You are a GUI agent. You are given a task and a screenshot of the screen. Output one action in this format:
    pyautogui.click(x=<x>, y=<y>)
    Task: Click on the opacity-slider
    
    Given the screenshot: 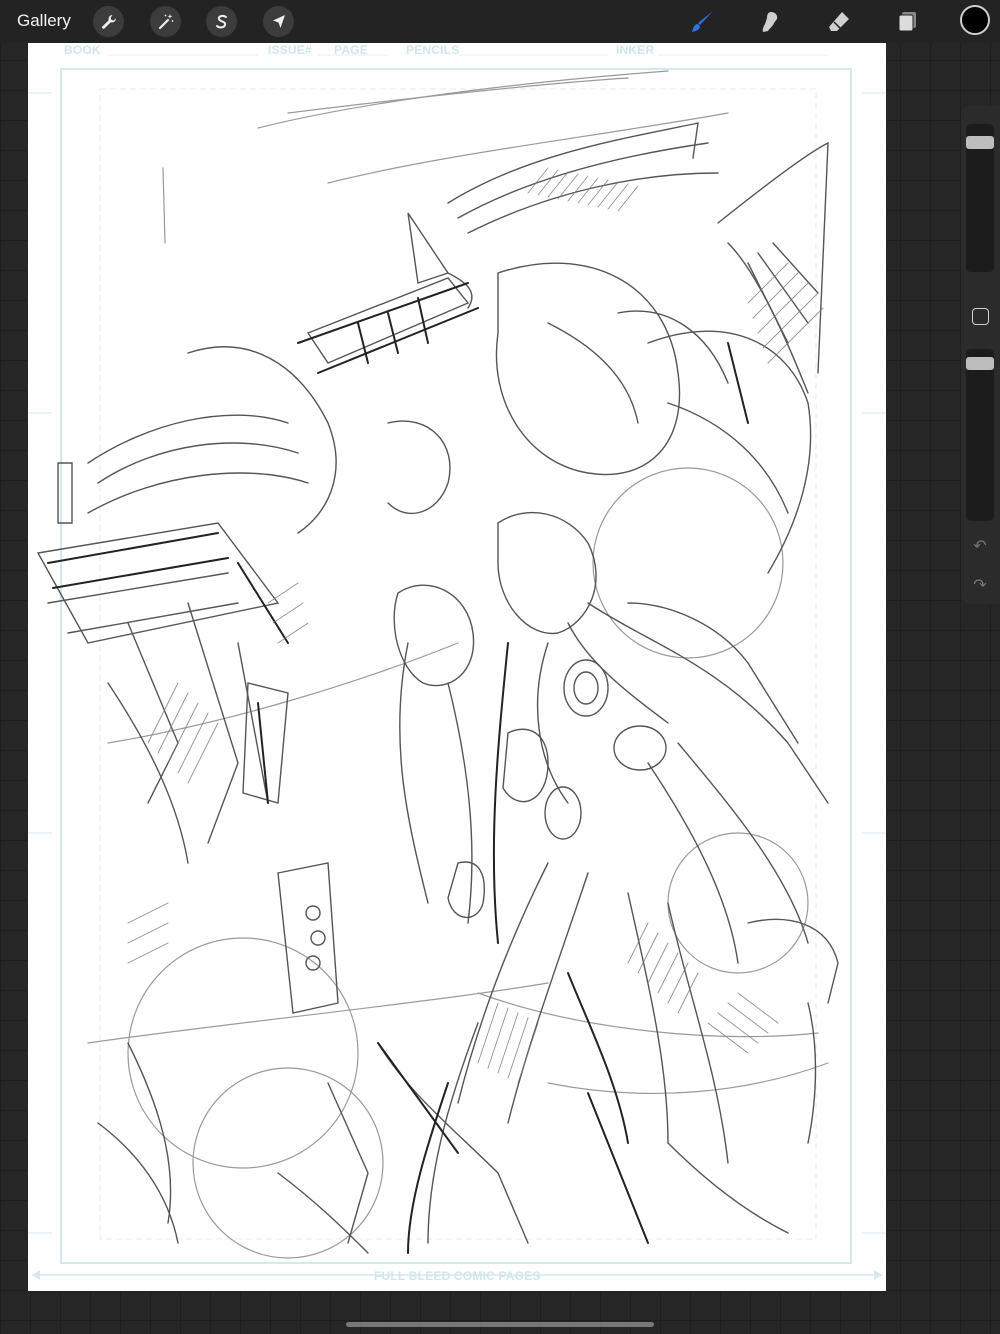 What is the action you would take?
    pyautogui.click(x=980, y=435)
    